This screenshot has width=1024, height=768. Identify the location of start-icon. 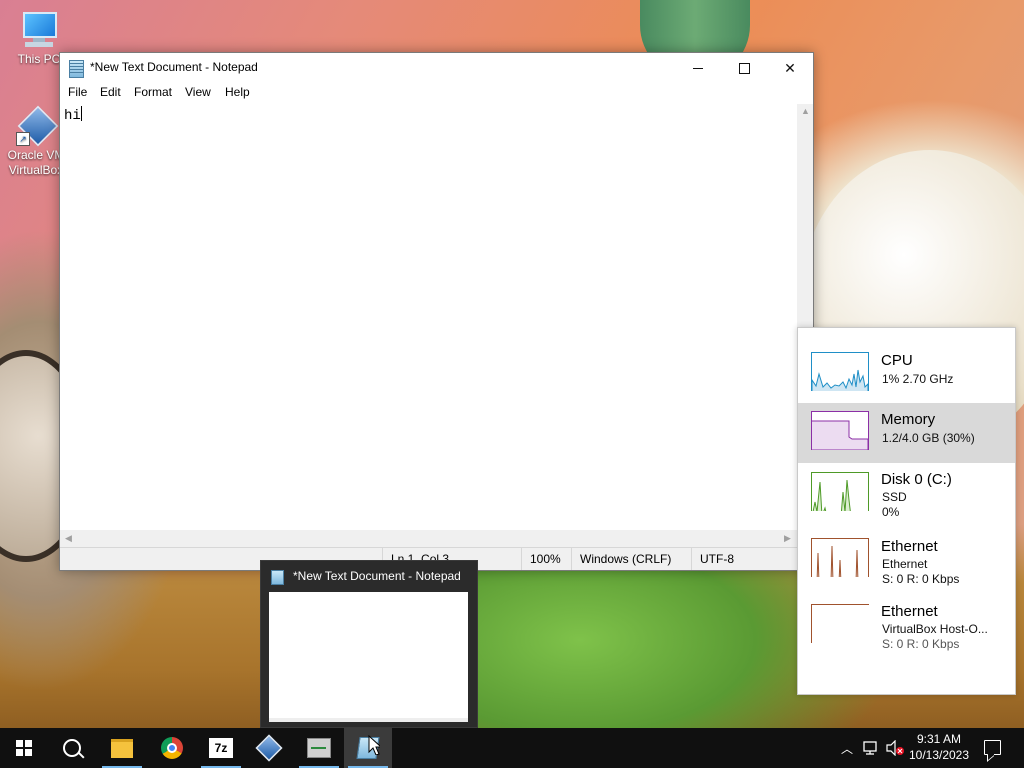
(24, 748).